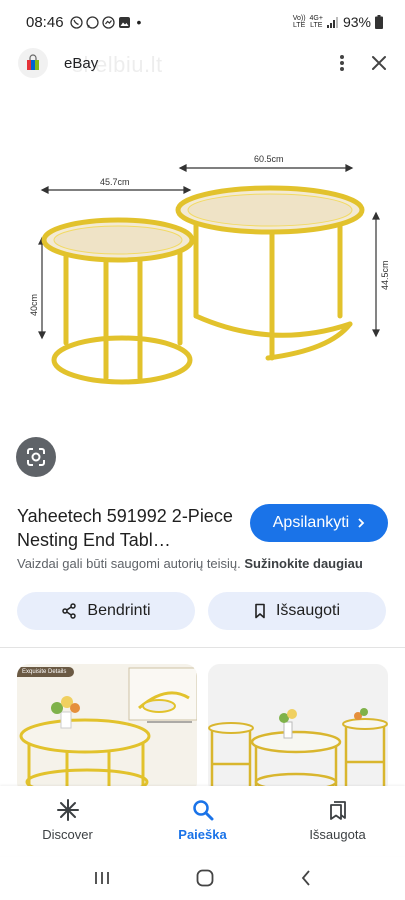  Describe the element at coordinates (303, 563) in the screenshot. I see `learn-more-link: Sužinokite daugiau` at that location.